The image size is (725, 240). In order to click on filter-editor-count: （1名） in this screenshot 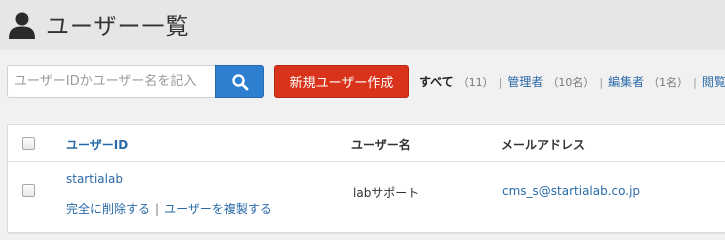, I will do `click(668, 82)`.